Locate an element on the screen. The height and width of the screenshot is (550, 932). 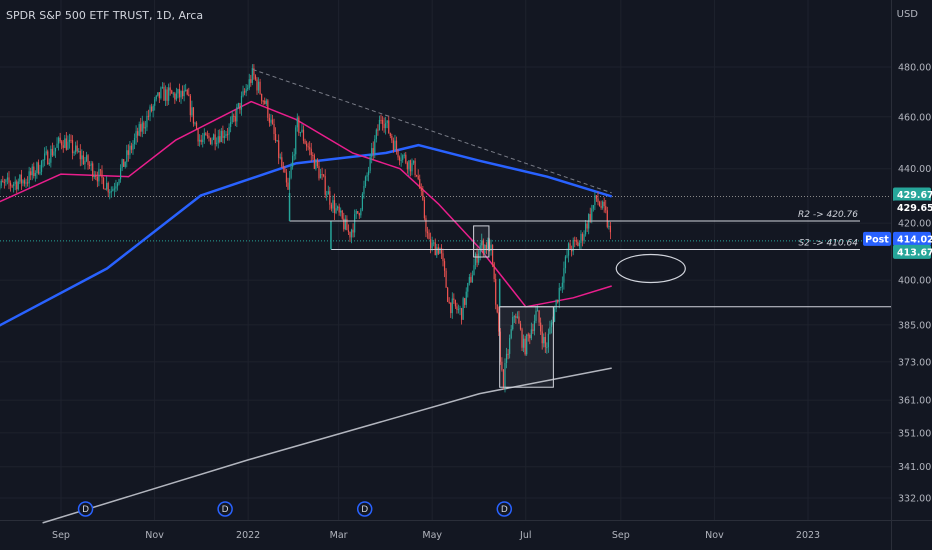
time-axis-label: Mar is located at coordinates (339, 535).